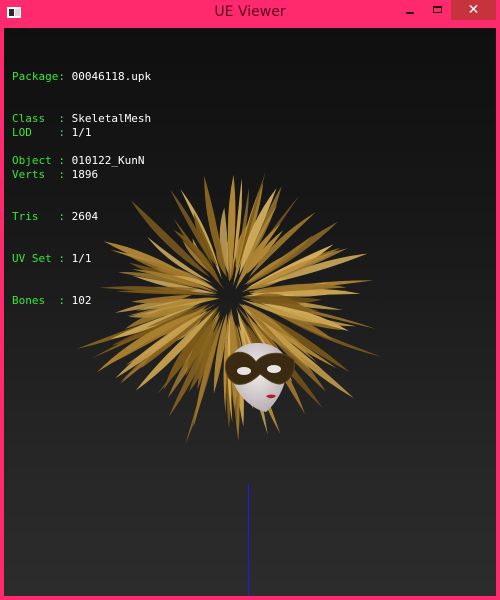  I want to click on close-button: ✕, so click(473, 10).